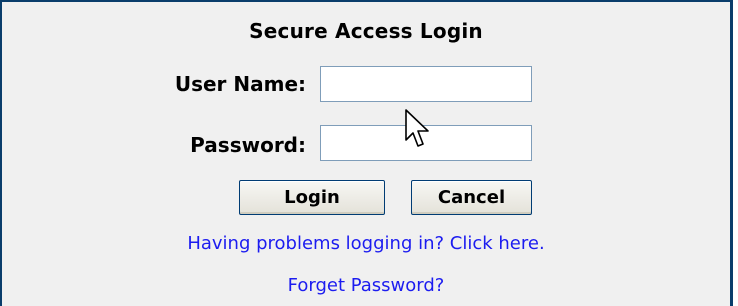 This screenshot has height=306, width=738. Describe the element at coordinates (366, 243) in the screenshot. I see `login-help-link: Having problems logging in? Click here.` at that location.